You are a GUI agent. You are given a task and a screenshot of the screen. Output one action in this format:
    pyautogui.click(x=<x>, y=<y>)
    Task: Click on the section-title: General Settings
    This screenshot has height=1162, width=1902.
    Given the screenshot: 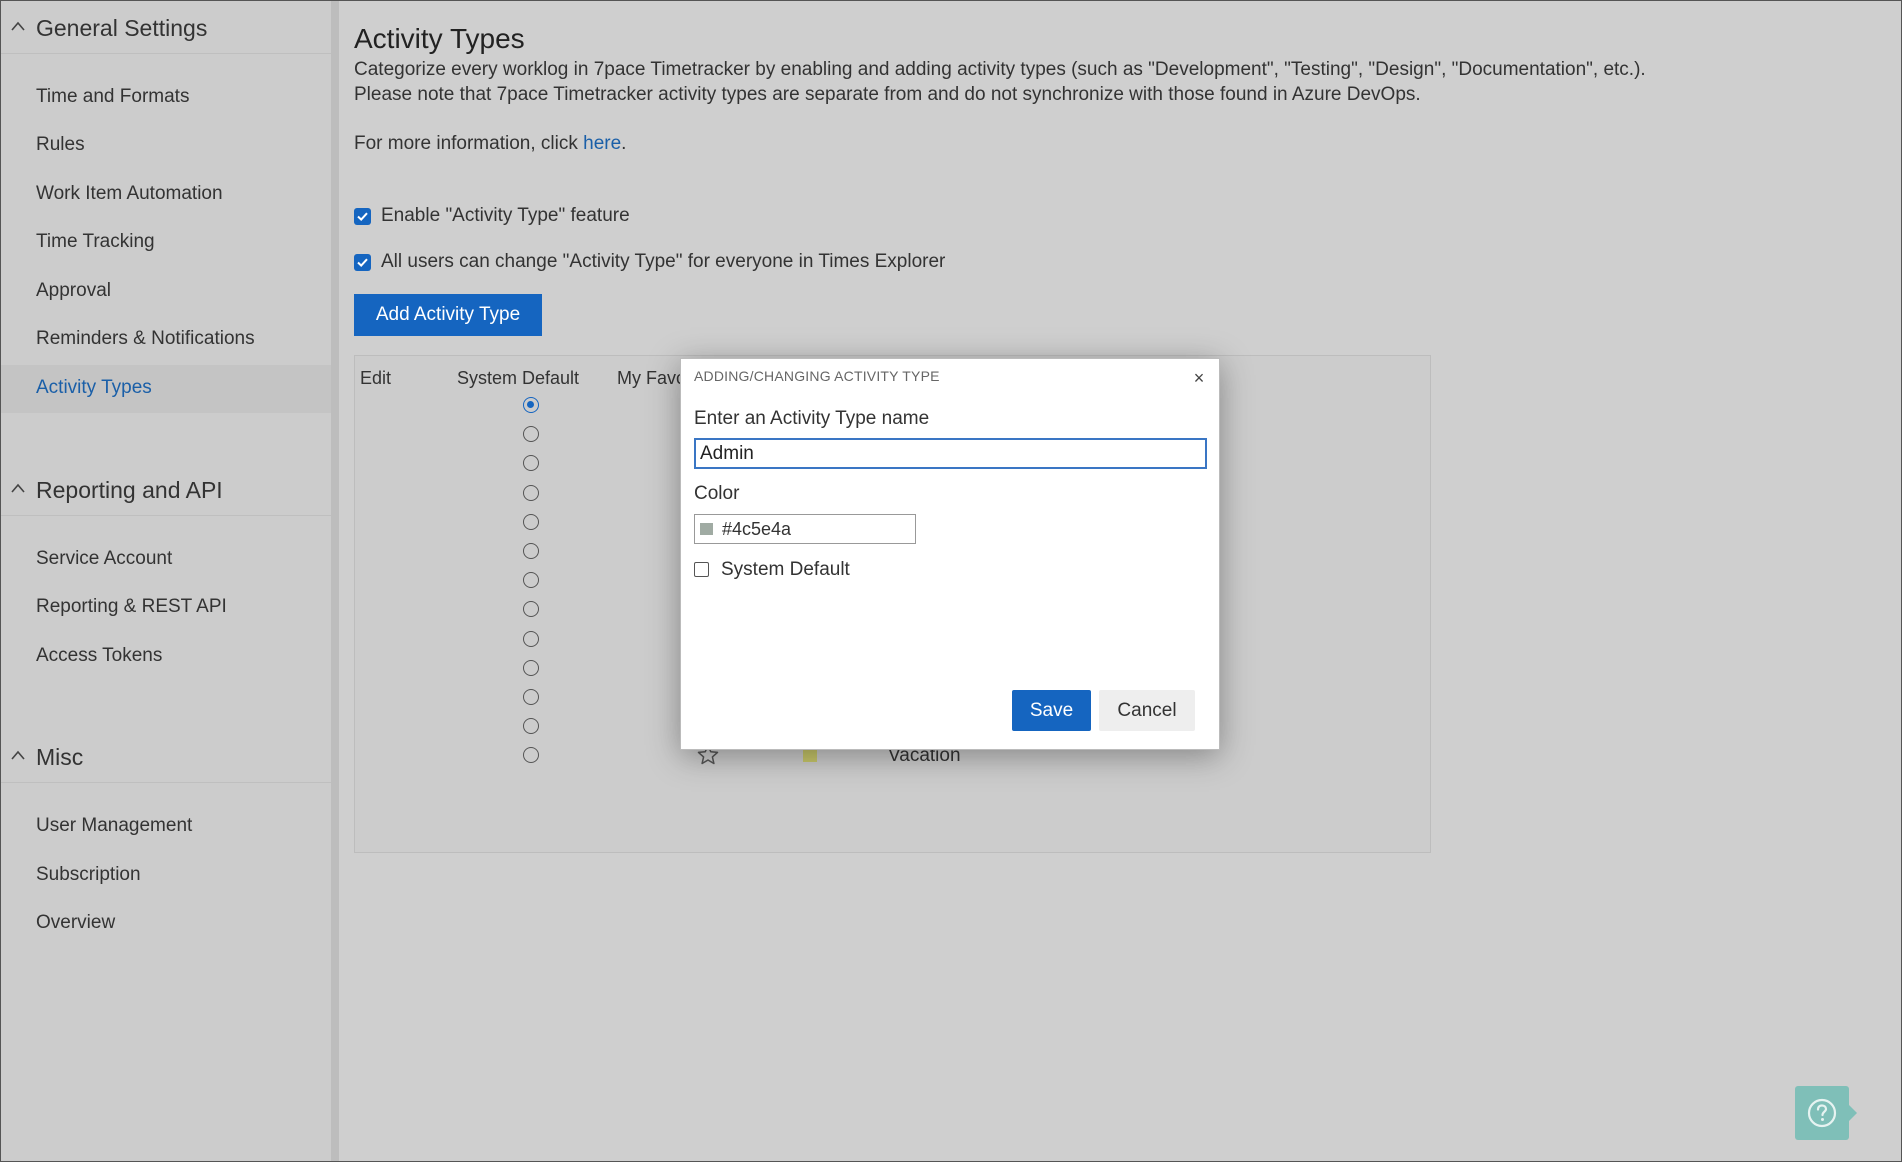 What is the action you would take?
    pyautogui.click(x=122, y=28)
    